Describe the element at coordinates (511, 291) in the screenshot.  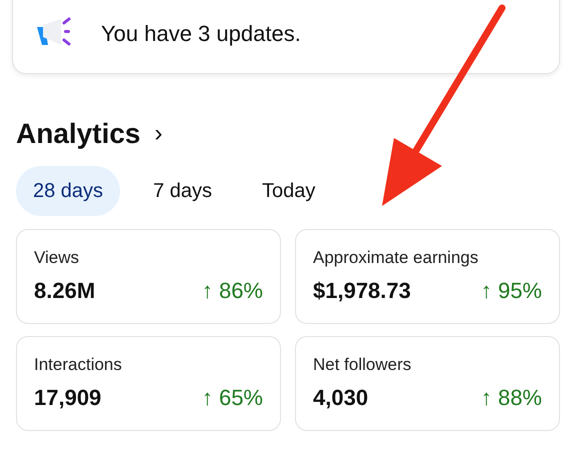
I see `change-percent: ↑ 95%` at that location.